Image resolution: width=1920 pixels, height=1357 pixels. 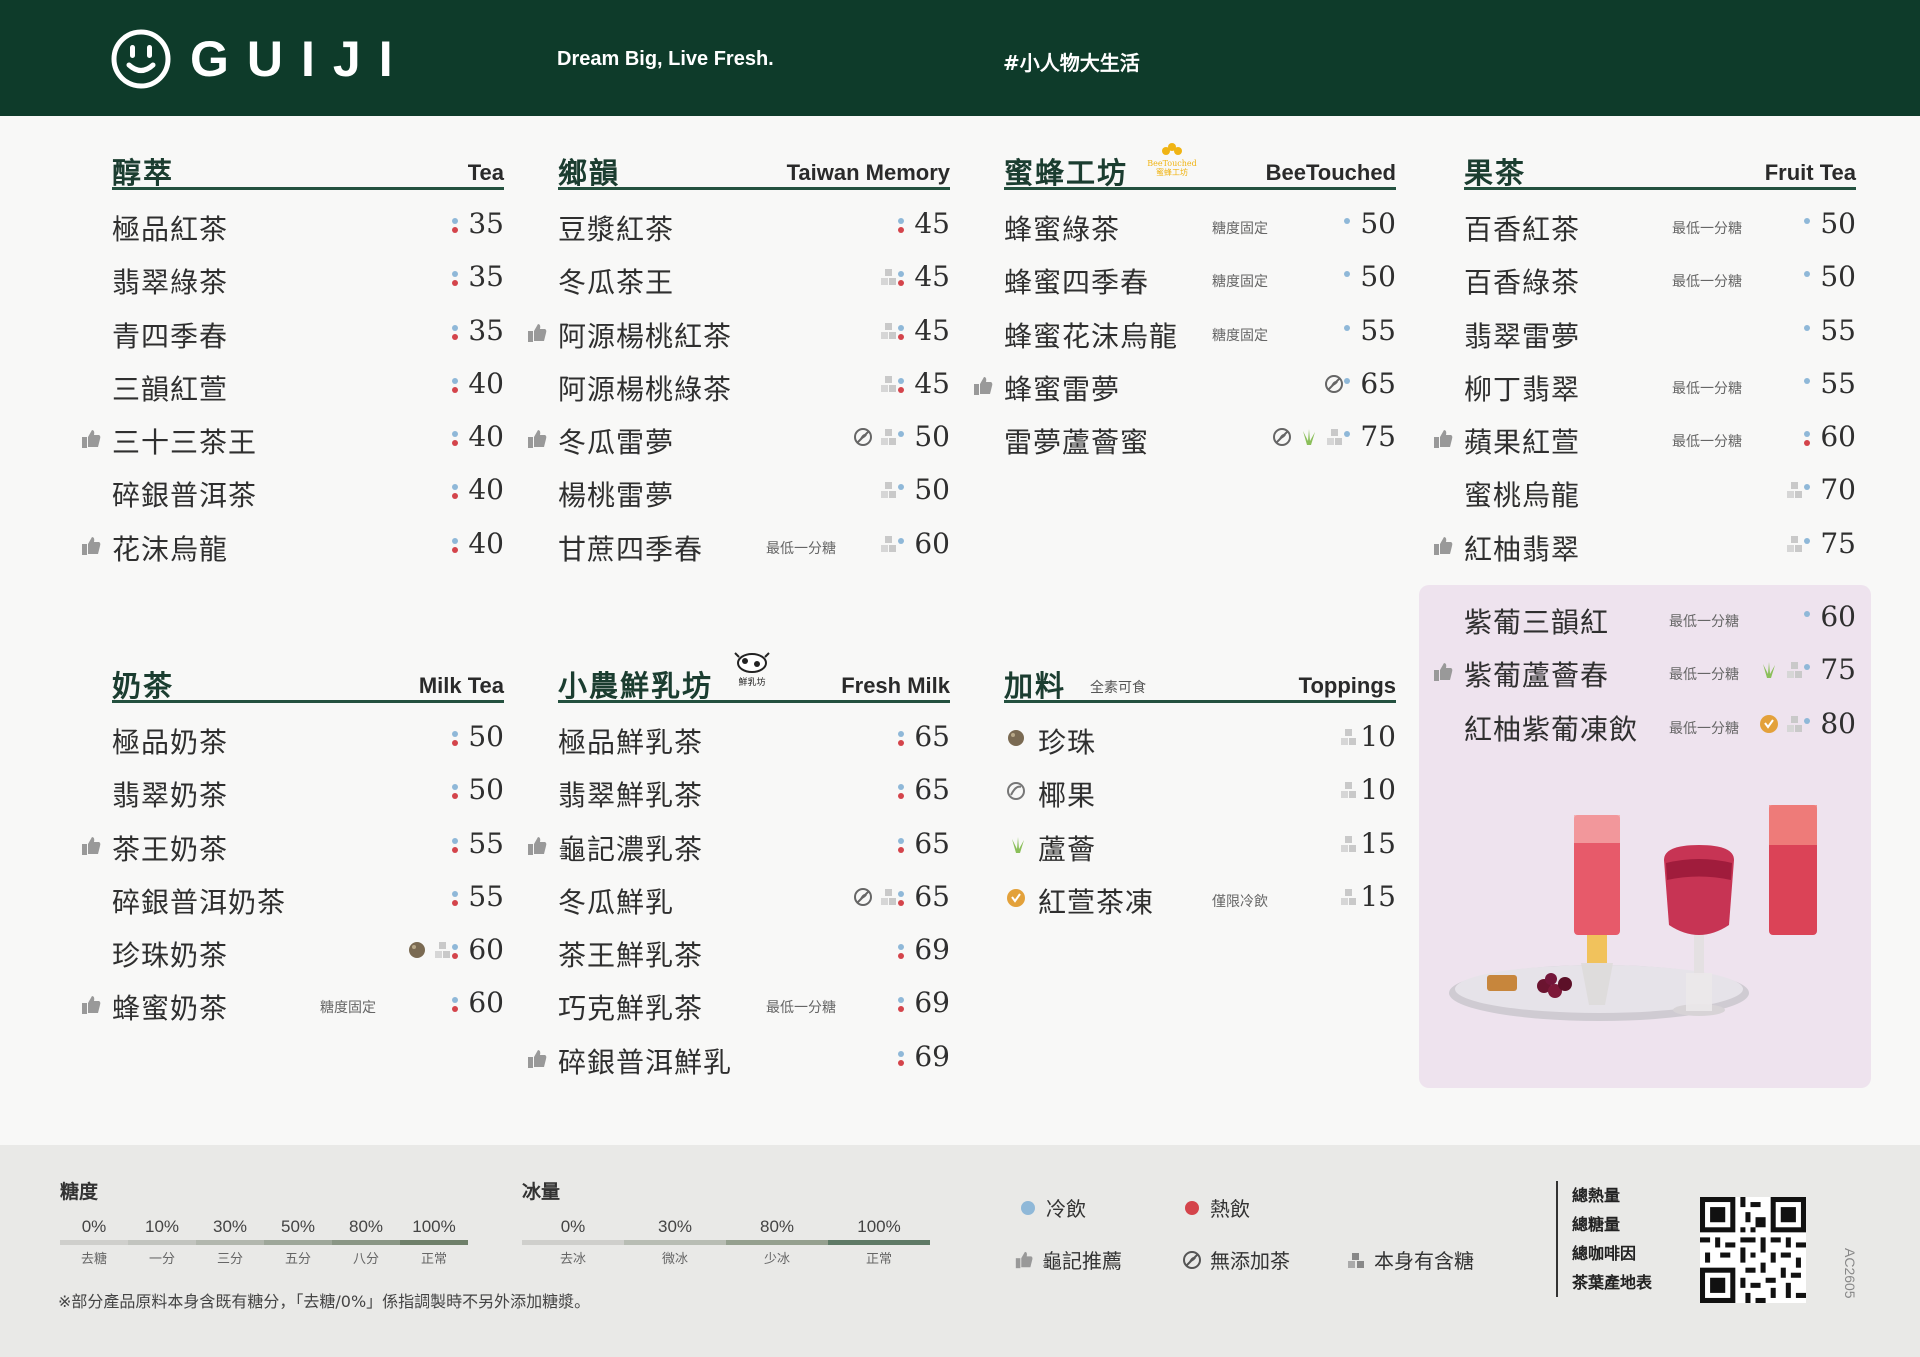 I want to click on pearl-topping-icon, so click(x=1016, y=738).